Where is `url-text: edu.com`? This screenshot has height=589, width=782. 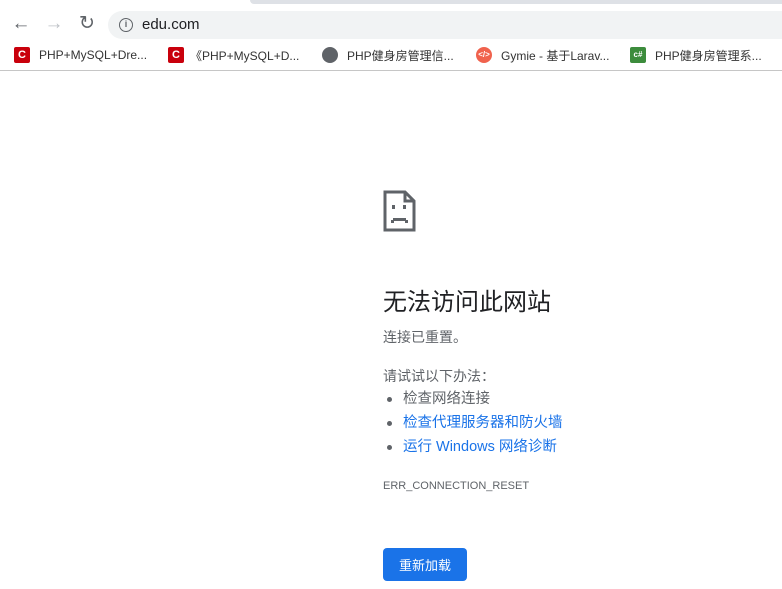 url-text: edu.com is located at coordinates (171, 24).